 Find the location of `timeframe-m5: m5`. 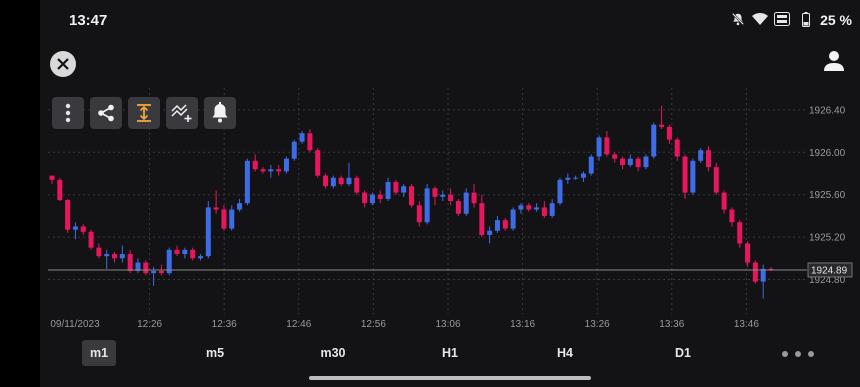

timeframe-m5: m5 is located at coordinates (215, 353).